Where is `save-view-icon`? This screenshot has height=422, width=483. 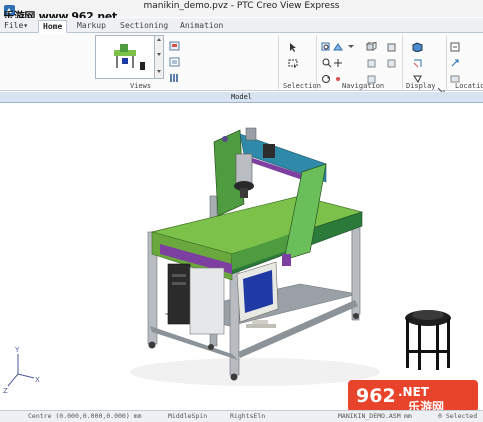 save-view-icon is located at coordinates (174, 43).